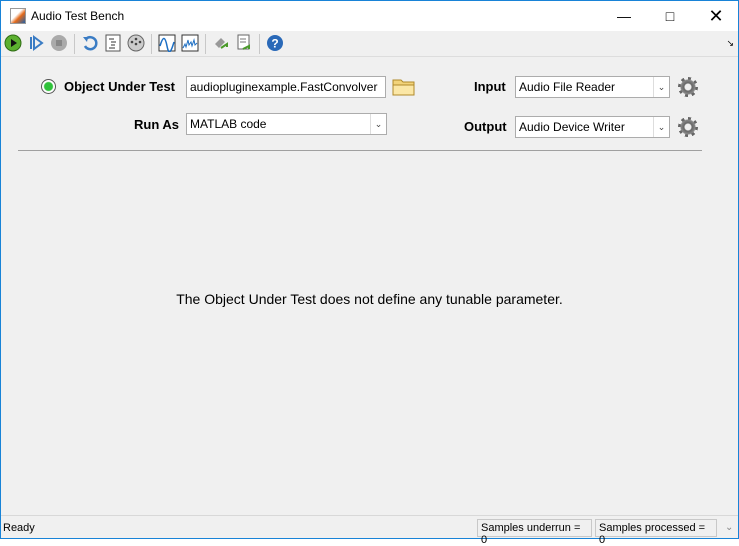  I want to click on toolbar-overflow-icon: ↘, so click(730, 43).